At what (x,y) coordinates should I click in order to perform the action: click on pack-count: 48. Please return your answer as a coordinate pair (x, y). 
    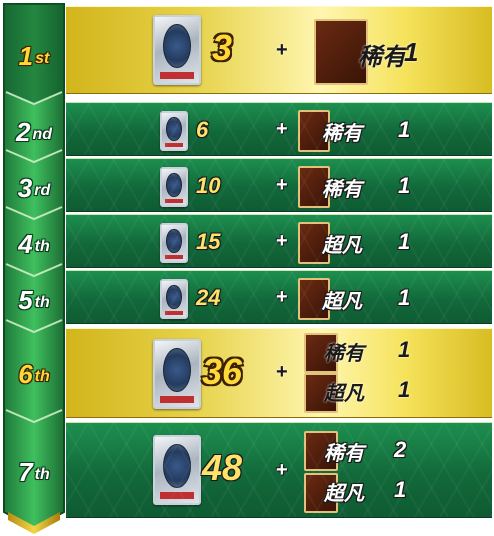
    Looking at the image, I should click on (222, 467).